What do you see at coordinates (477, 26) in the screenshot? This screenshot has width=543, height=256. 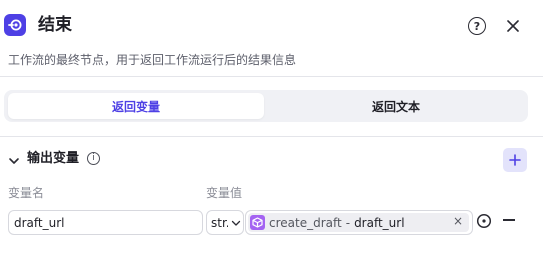 I see `help-icon: ?` at bounding box center [477, 26].